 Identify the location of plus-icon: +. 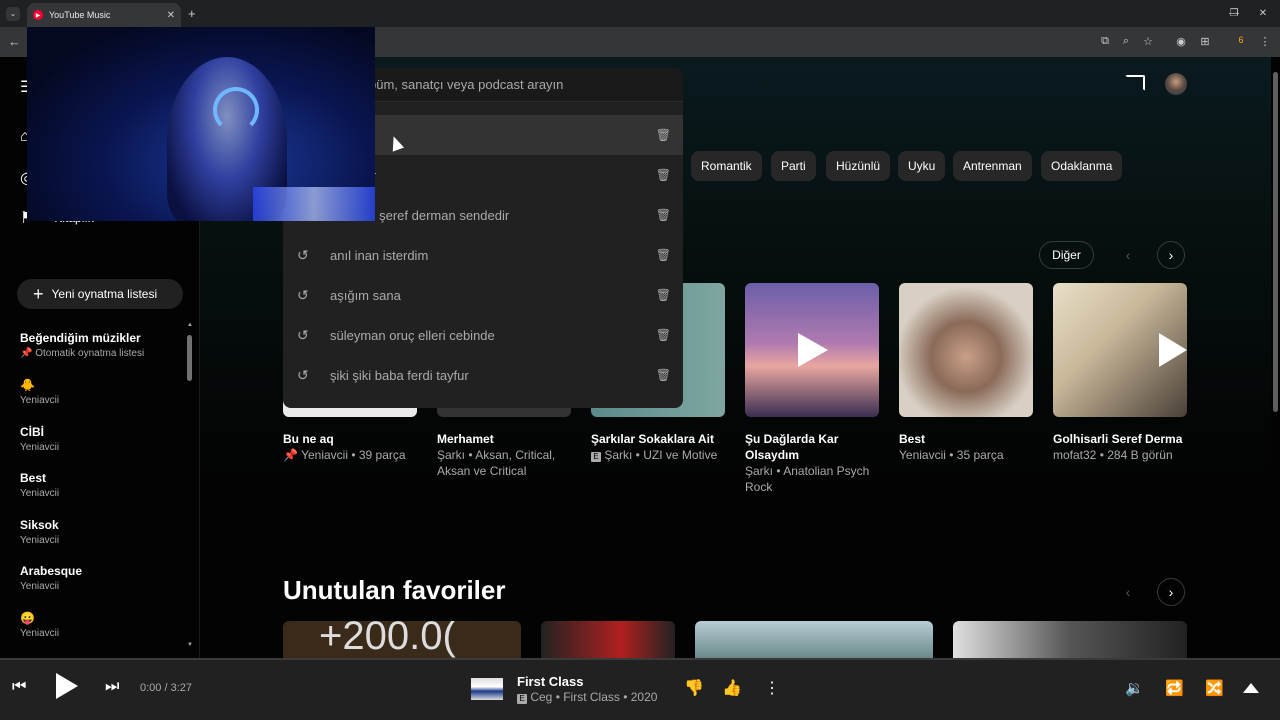
(38, 294).